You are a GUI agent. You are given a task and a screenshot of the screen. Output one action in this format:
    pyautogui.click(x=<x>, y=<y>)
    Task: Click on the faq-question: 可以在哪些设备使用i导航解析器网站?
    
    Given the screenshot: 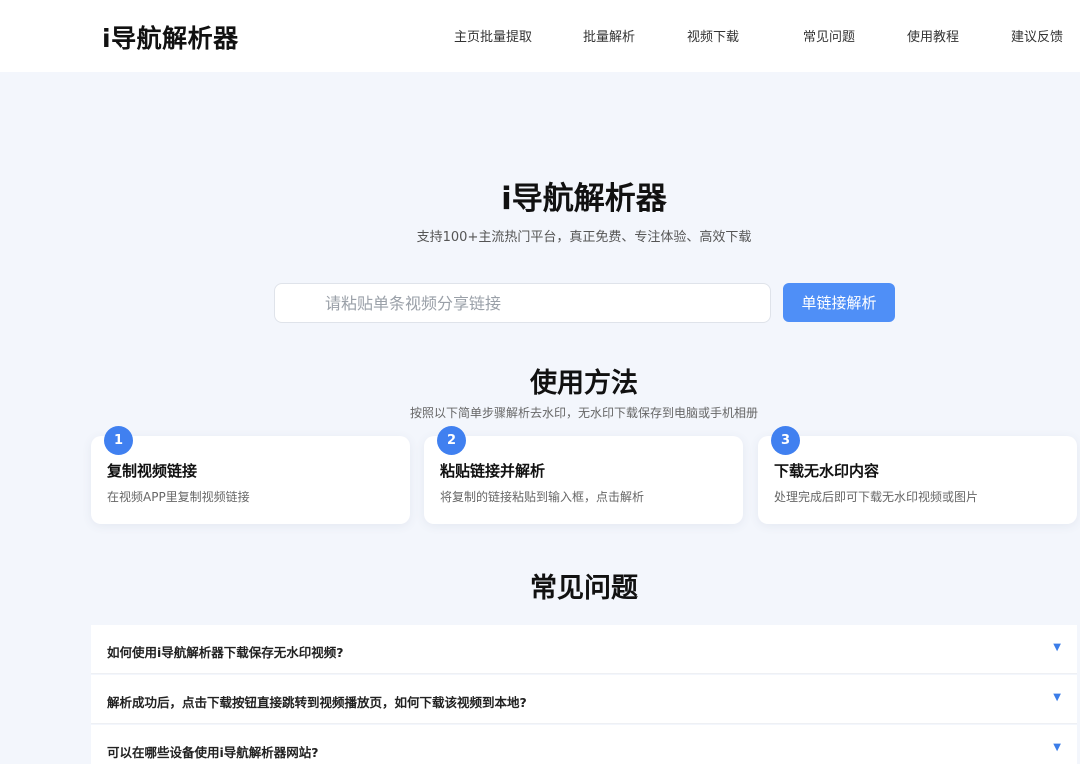 What is the action you would take?
    pyautogui.click(x=213, y=752)
    